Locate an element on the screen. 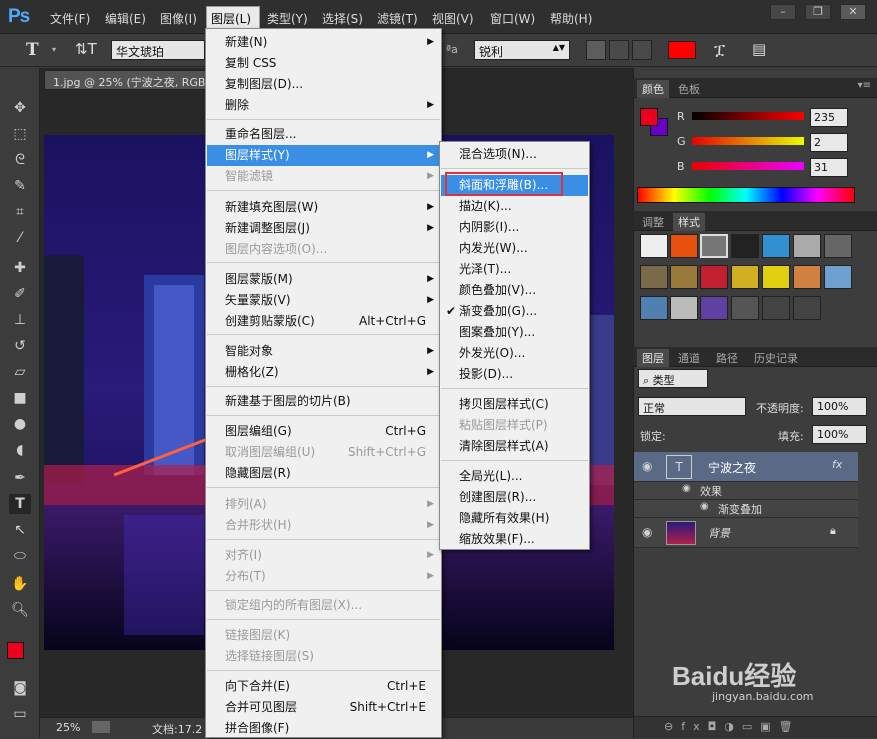 The image size is (877, 739). menu-item-new-adjustment-layer: 新建调整图层(J) ▶ is located at coordinates (323, 228).